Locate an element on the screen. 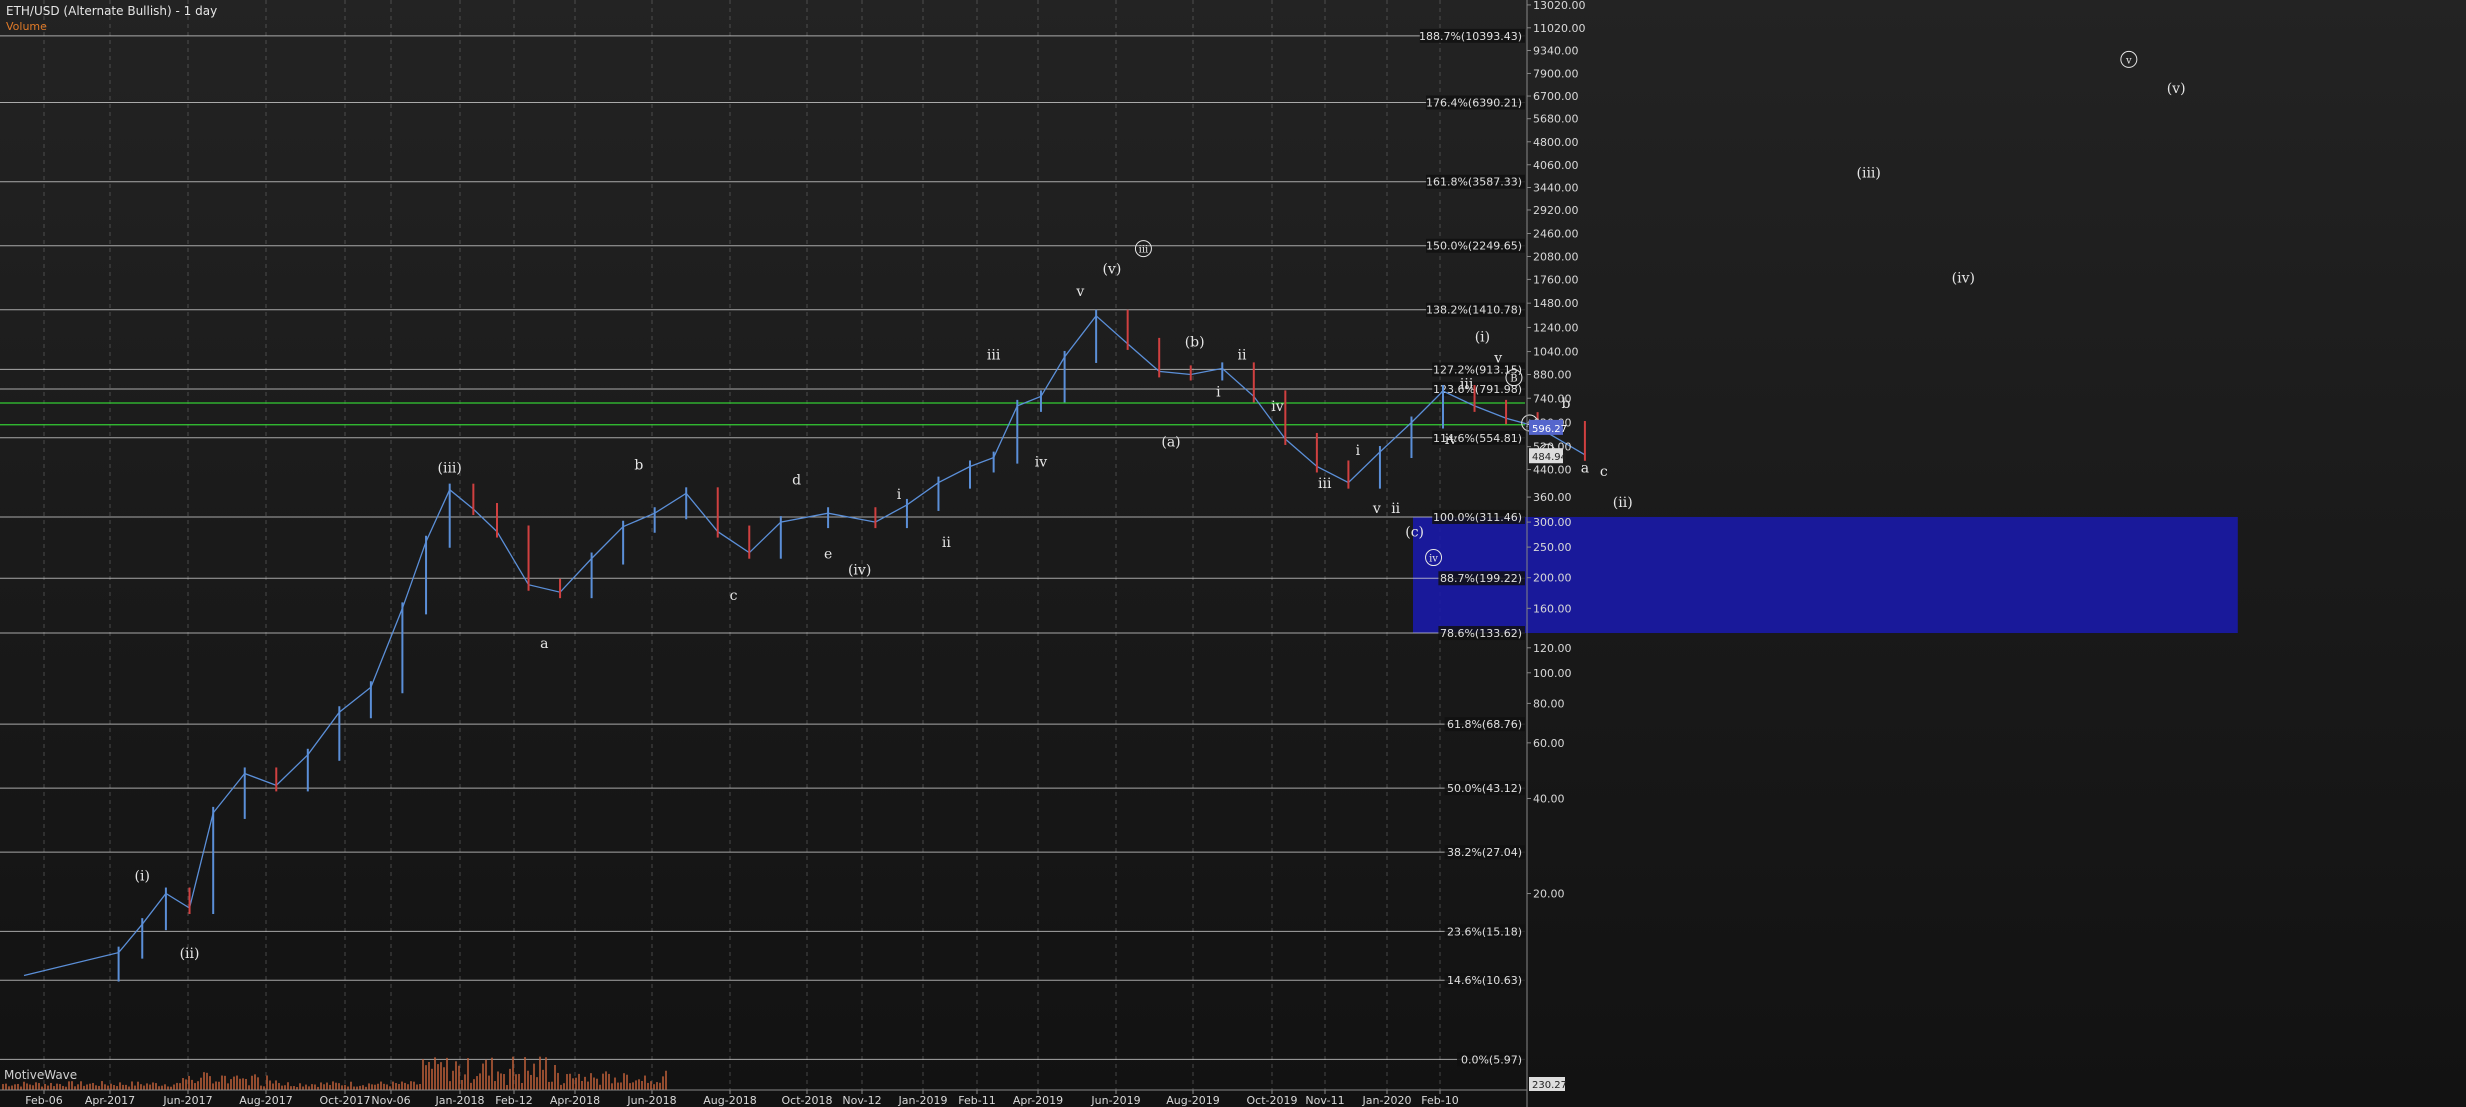 The image size is (2466, 1107). wave-label: ii is located at coordinates (1241, 356).